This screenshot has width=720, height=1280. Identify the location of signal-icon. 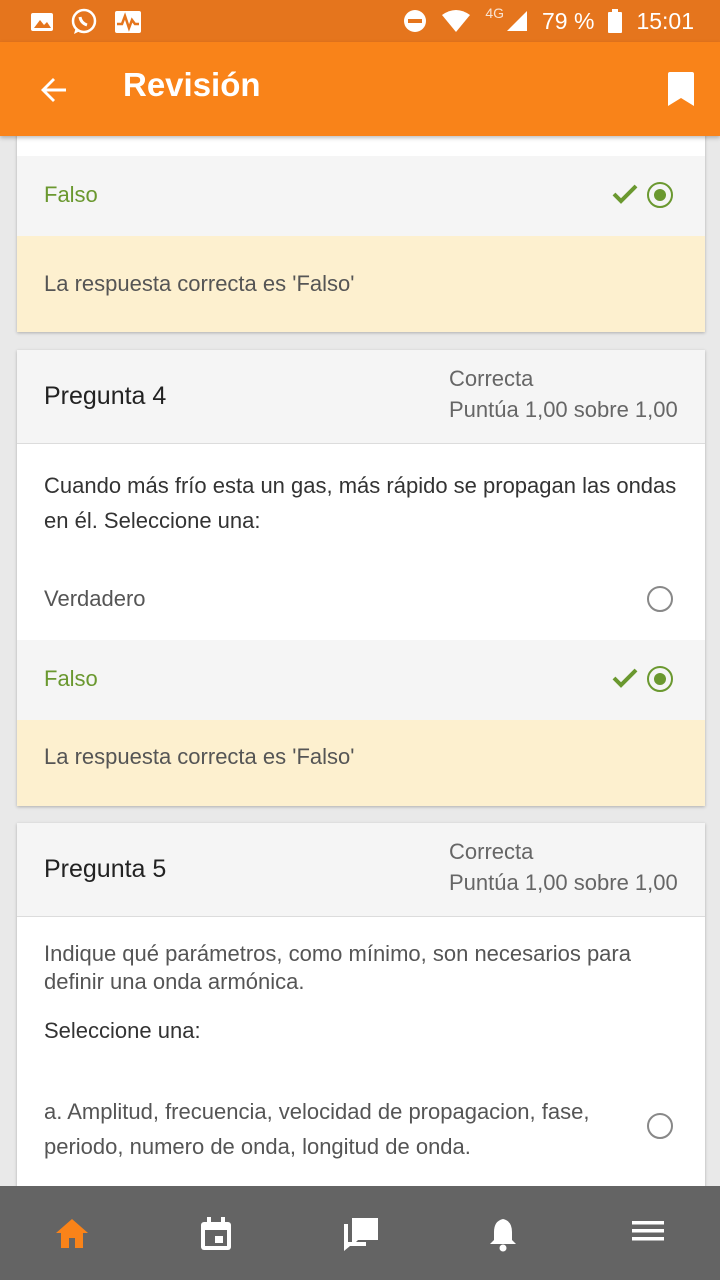
(517, 21).